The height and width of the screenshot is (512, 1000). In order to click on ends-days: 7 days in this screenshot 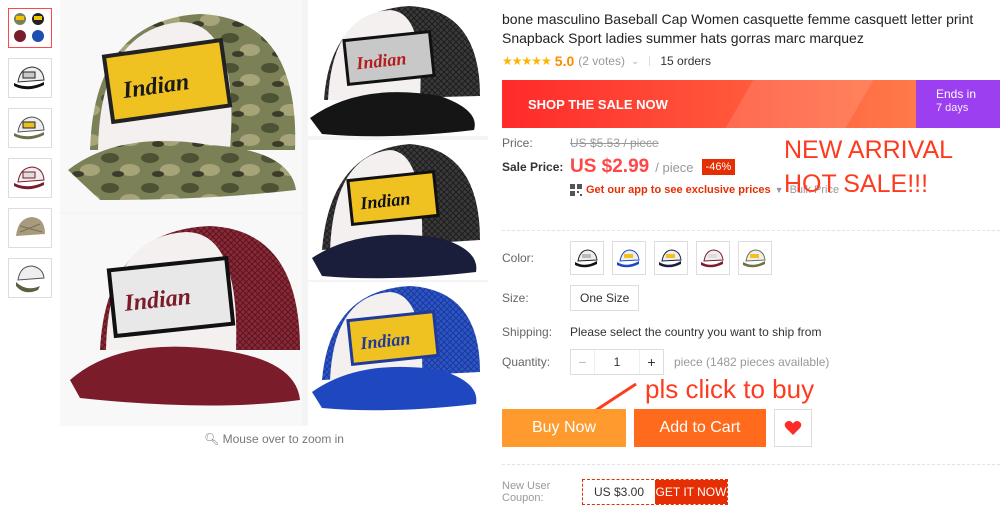, I will do `click(952, 108)`.